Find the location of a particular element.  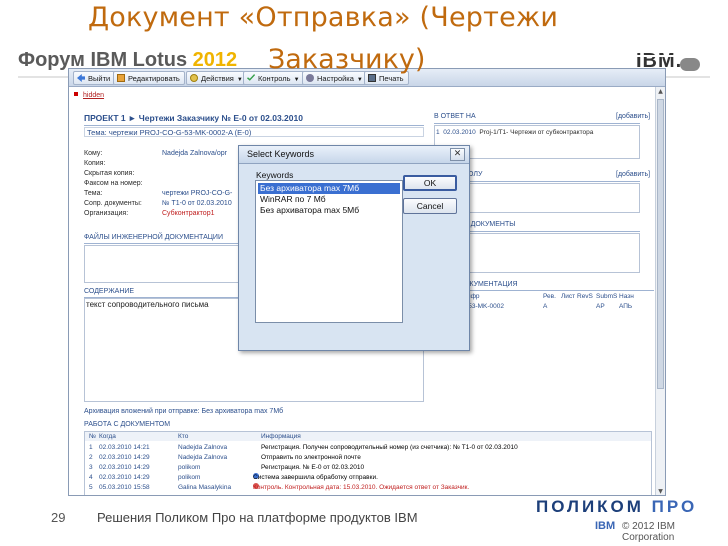

column-header: Назн is located at coordinates (626, 296).